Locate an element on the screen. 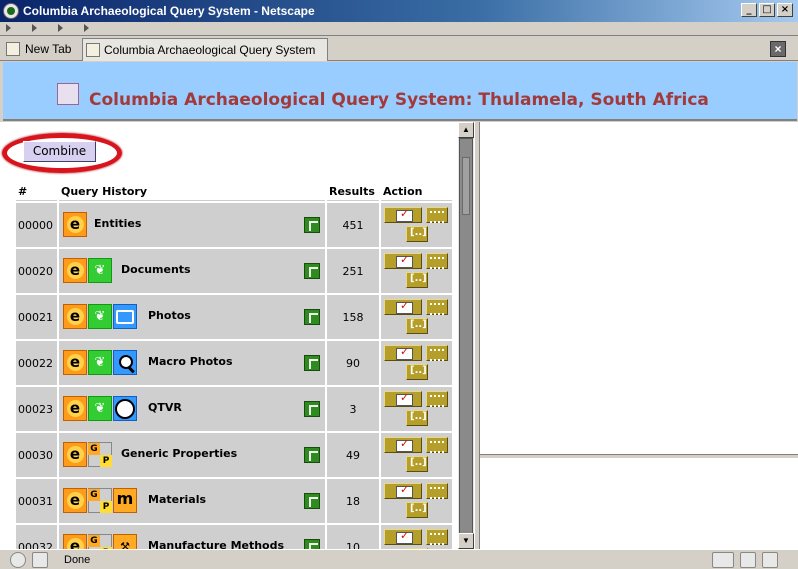 This screenshot has height=569, width=798. row-id: 00031 is located at coordinates (36, 501).